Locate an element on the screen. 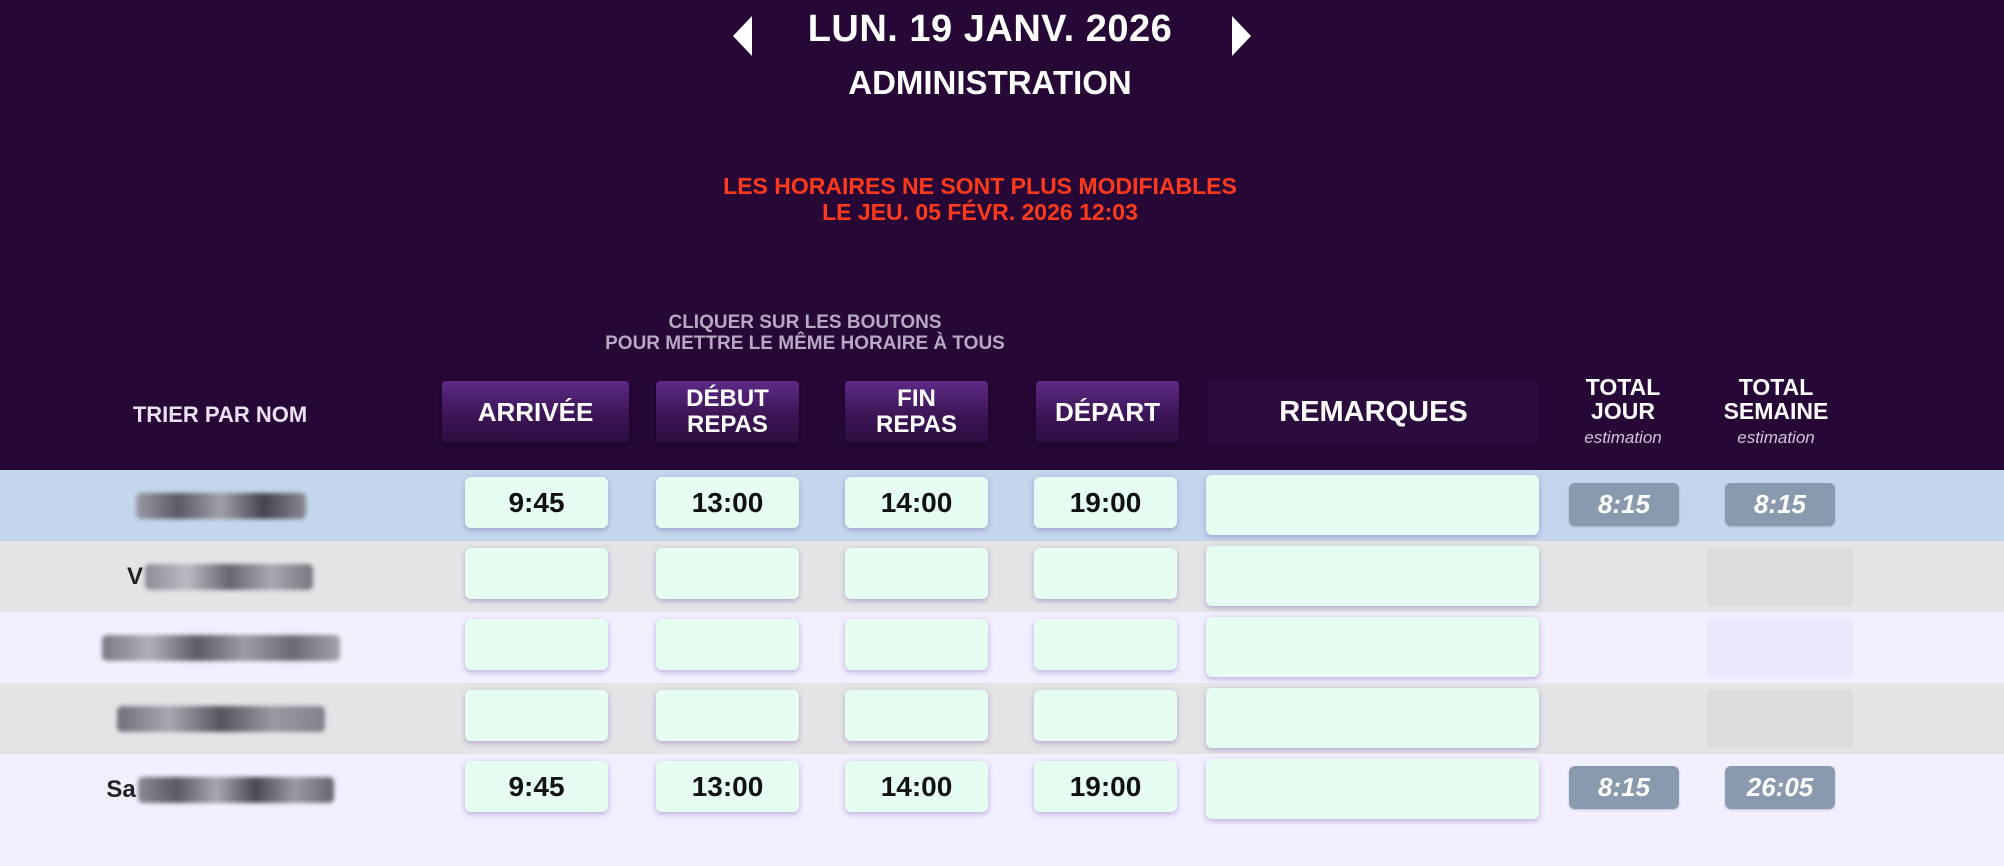 The image size is (2004, 866). employee-name: Sa is located at coordinates (220, 789).